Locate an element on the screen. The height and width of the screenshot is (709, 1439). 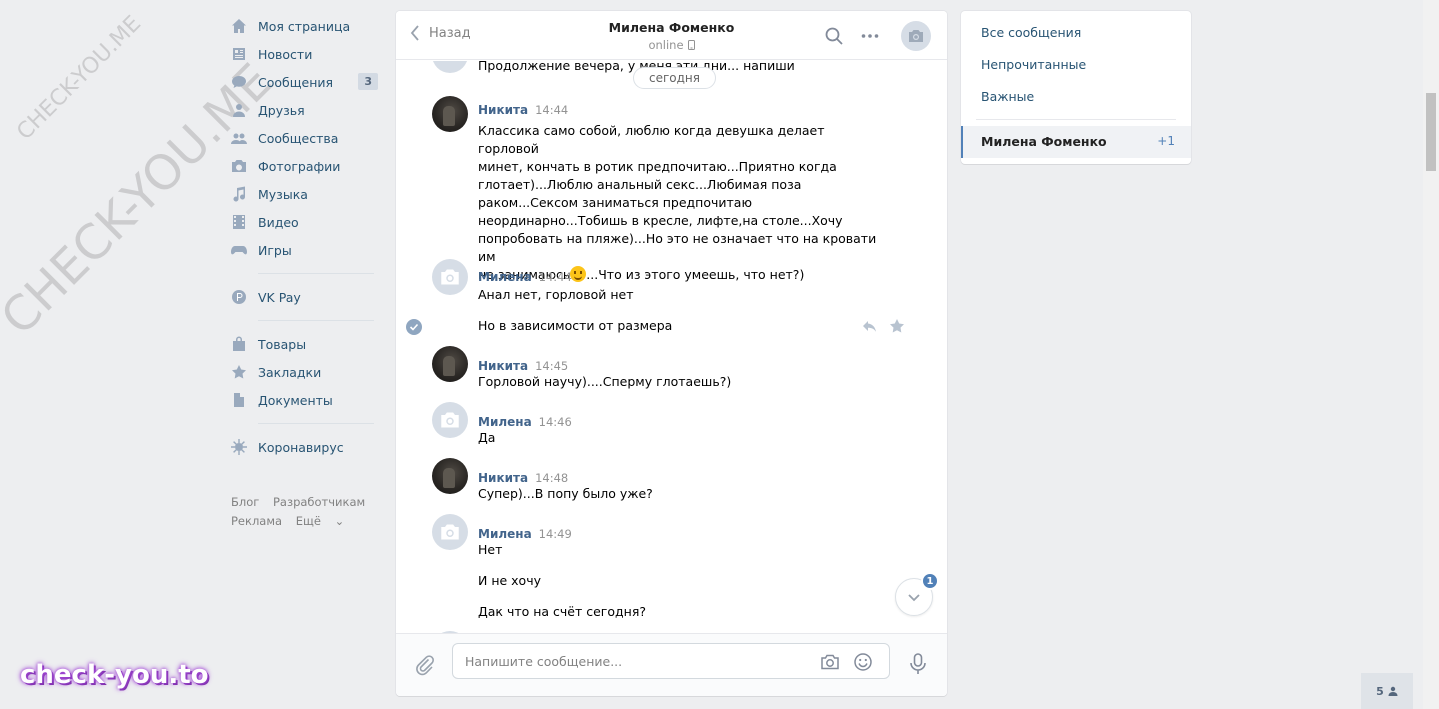
message-text: Дак что на счёт сегодня? is located at coordinates (562, 611).